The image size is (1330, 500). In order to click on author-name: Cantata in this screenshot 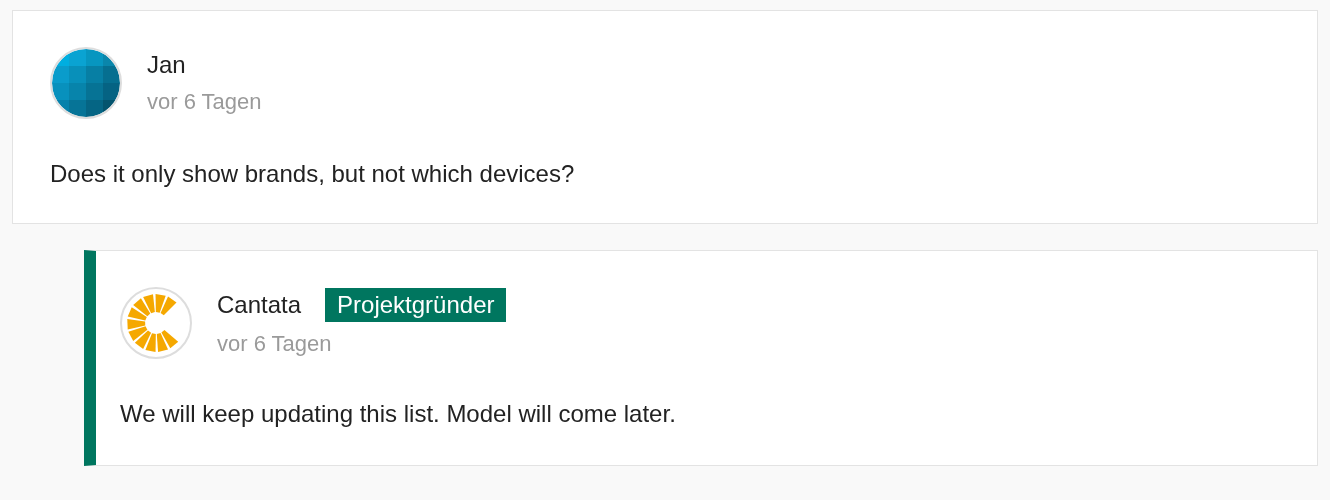, I will do `click(259, 305)`.